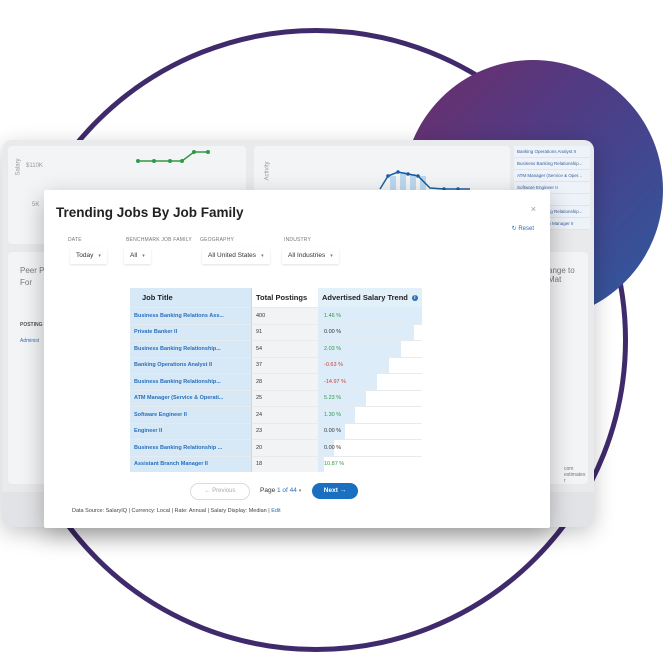  I want to click on previous-label: Previous, so click(224, 491).